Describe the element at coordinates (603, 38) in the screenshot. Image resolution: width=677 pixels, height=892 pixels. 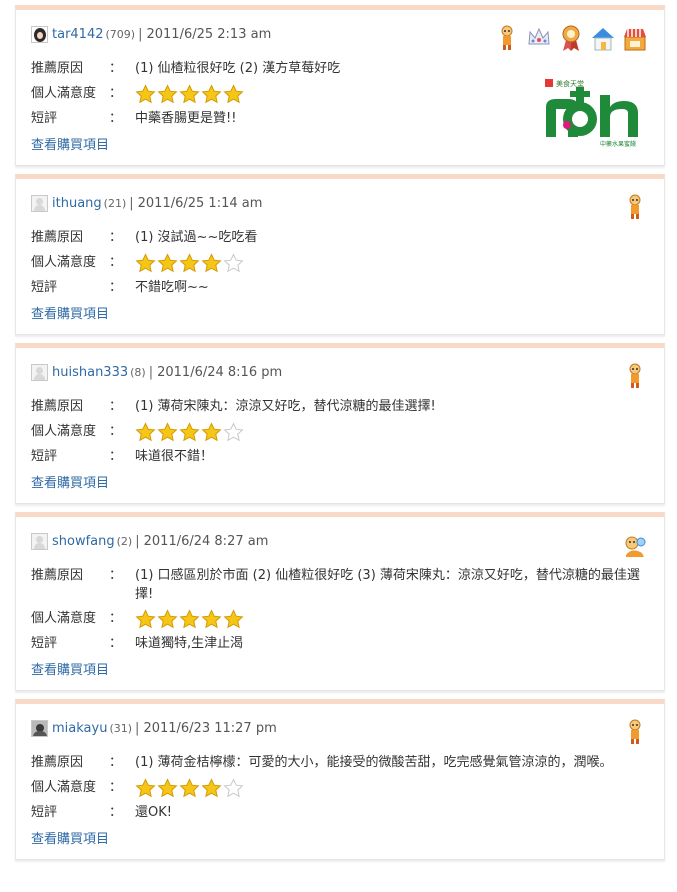
I see `house-badge-icon` at that location.